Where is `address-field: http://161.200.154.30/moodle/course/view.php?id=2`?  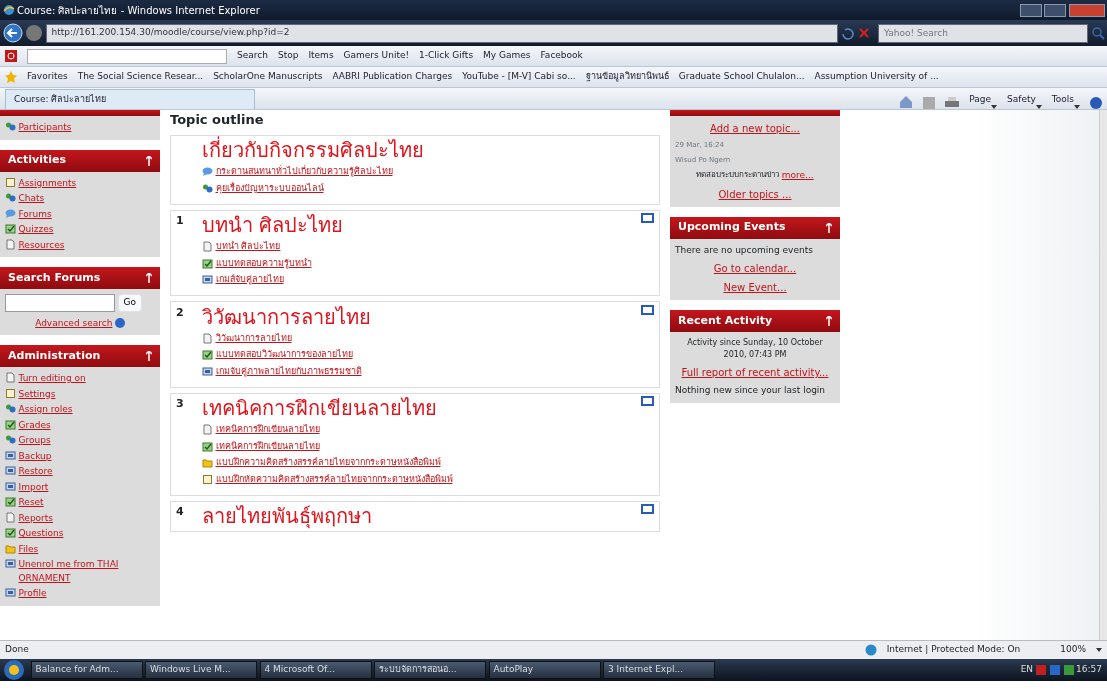
address-field: http://161.200.154.30/moodle/course/view.php?id=2 is located at coordinates (441, 33).